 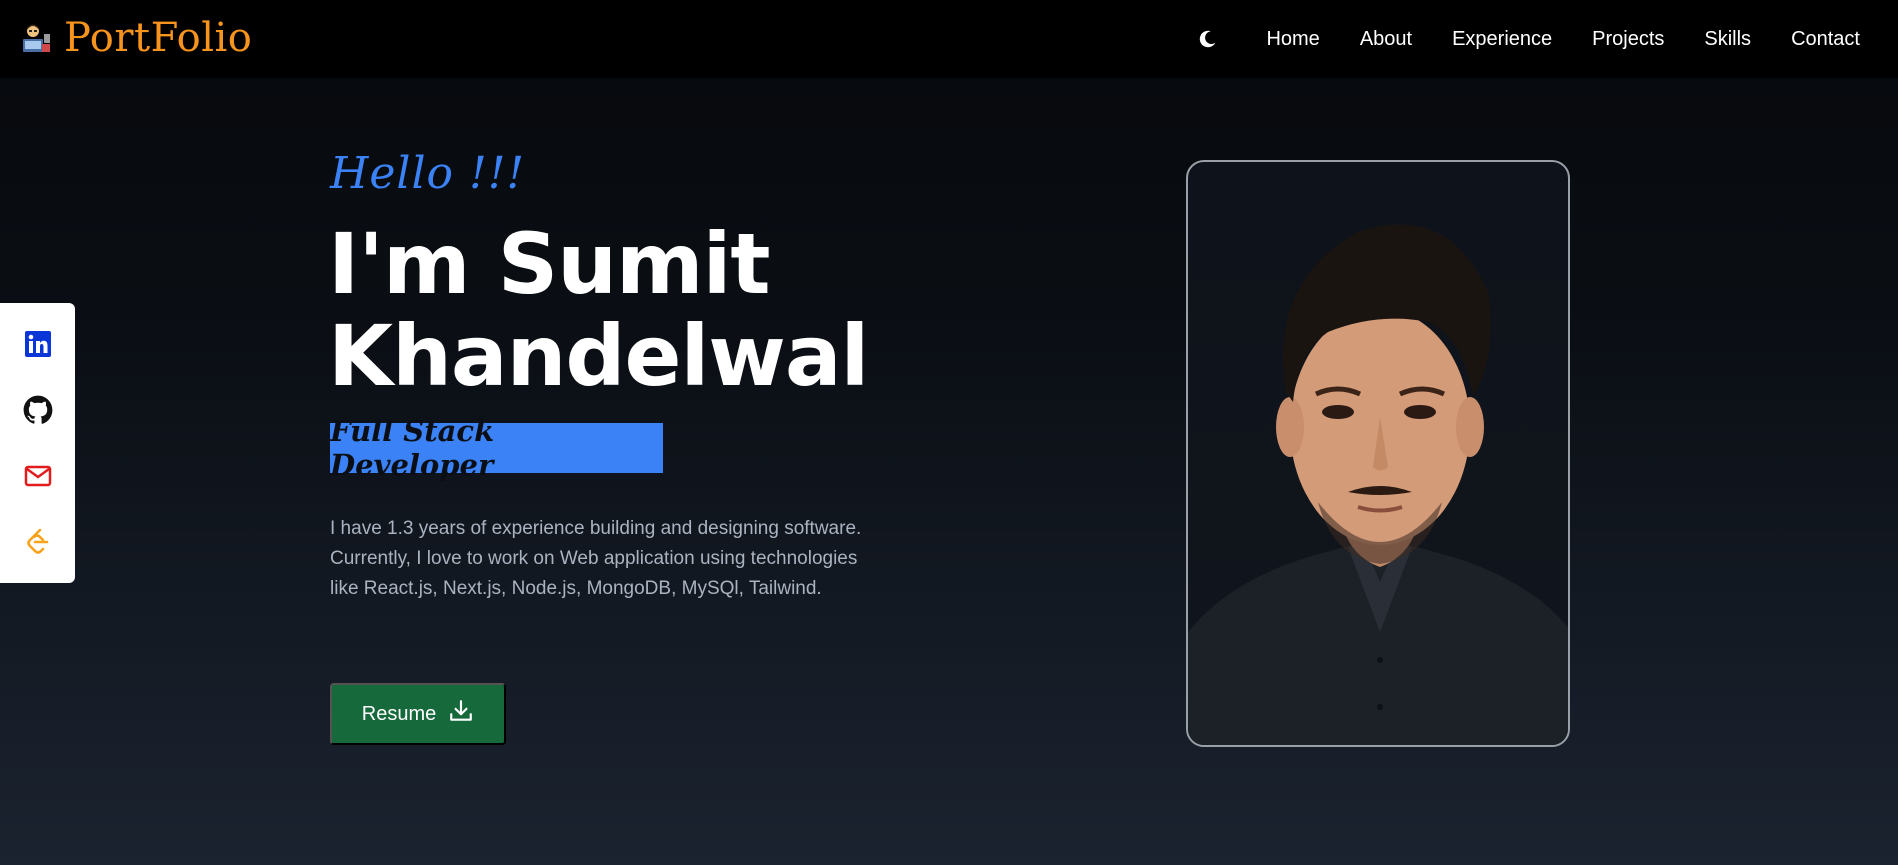 I want to click on hero-name: I'm Sumit Khandelwal, so click(x=598, y=310).